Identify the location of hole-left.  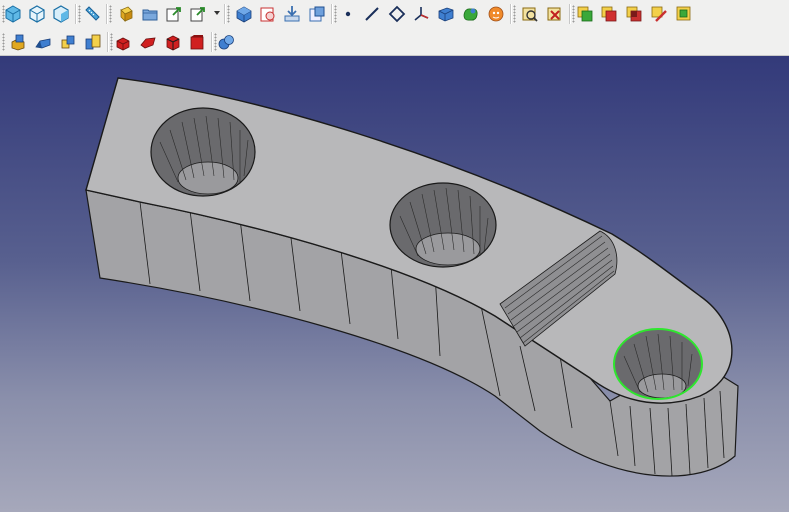
(203, 152).